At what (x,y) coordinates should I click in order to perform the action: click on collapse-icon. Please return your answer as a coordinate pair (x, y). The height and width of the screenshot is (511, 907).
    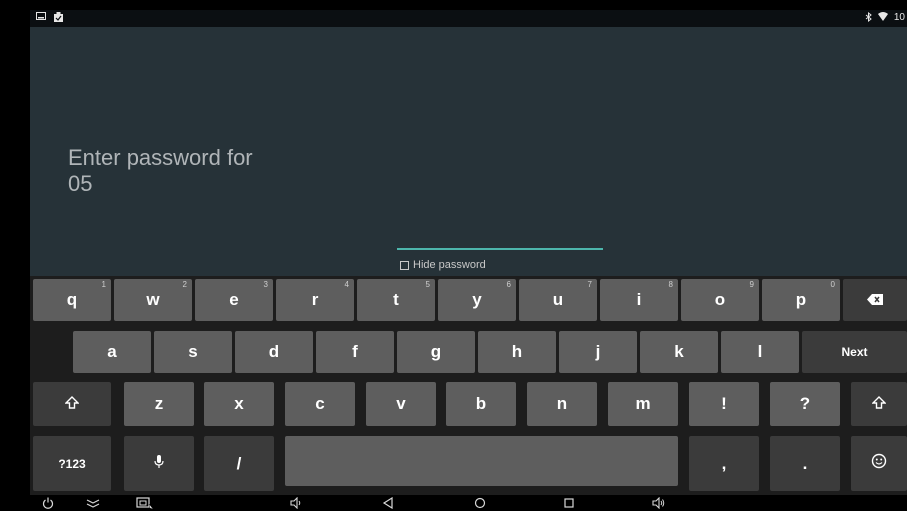
    Looking at the image, I should click on (93, 503).